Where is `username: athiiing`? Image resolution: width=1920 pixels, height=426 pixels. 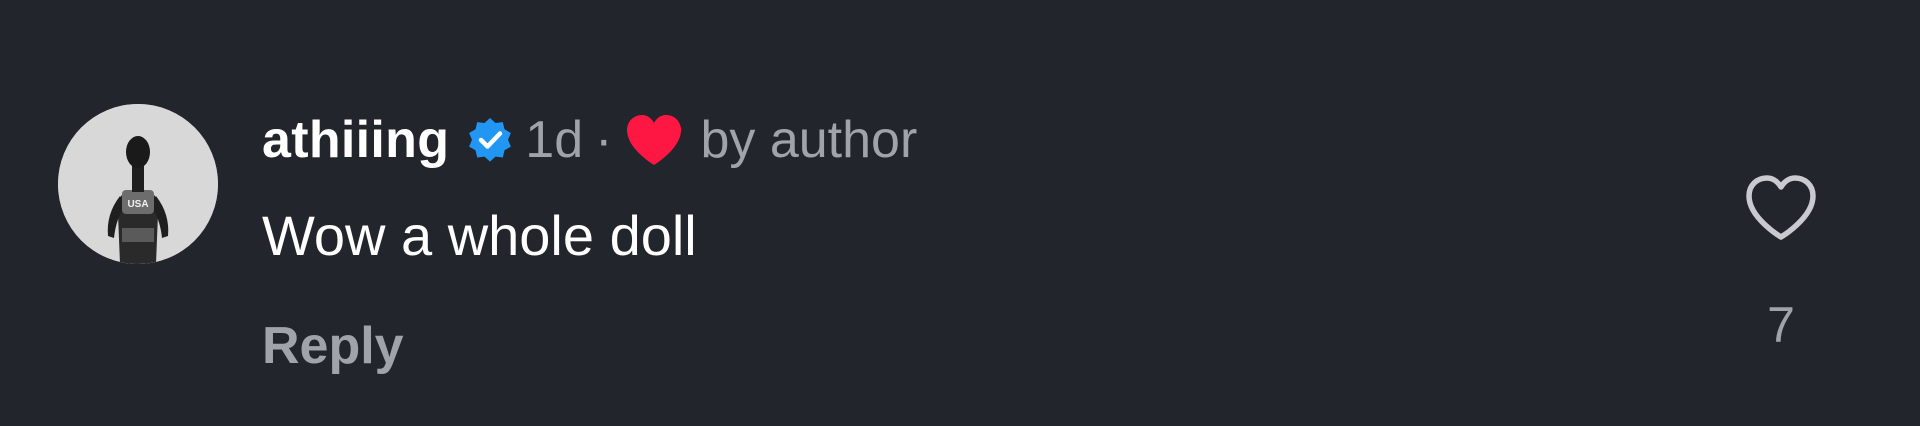 username: athiiing is located at coordinates (355, 140).